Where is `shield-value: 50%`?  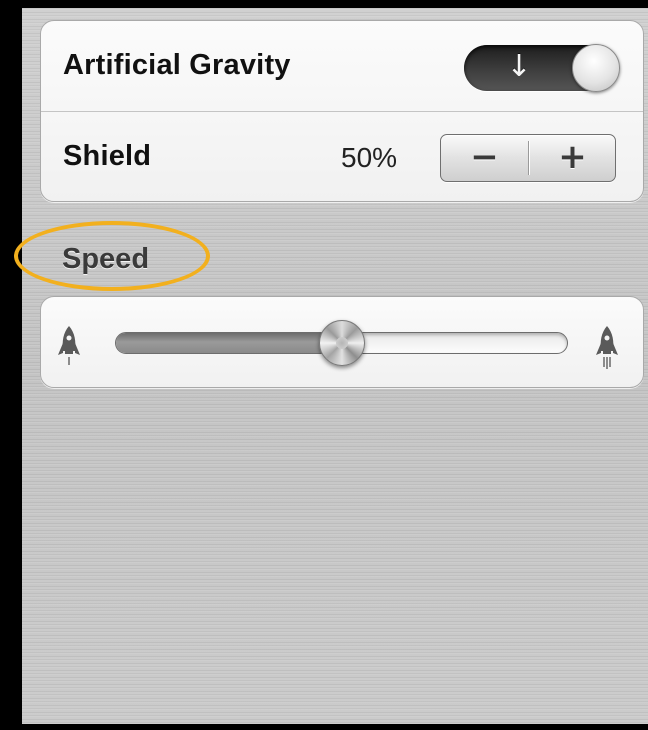 shield-value: 50% is located at coordinates (369, 157).